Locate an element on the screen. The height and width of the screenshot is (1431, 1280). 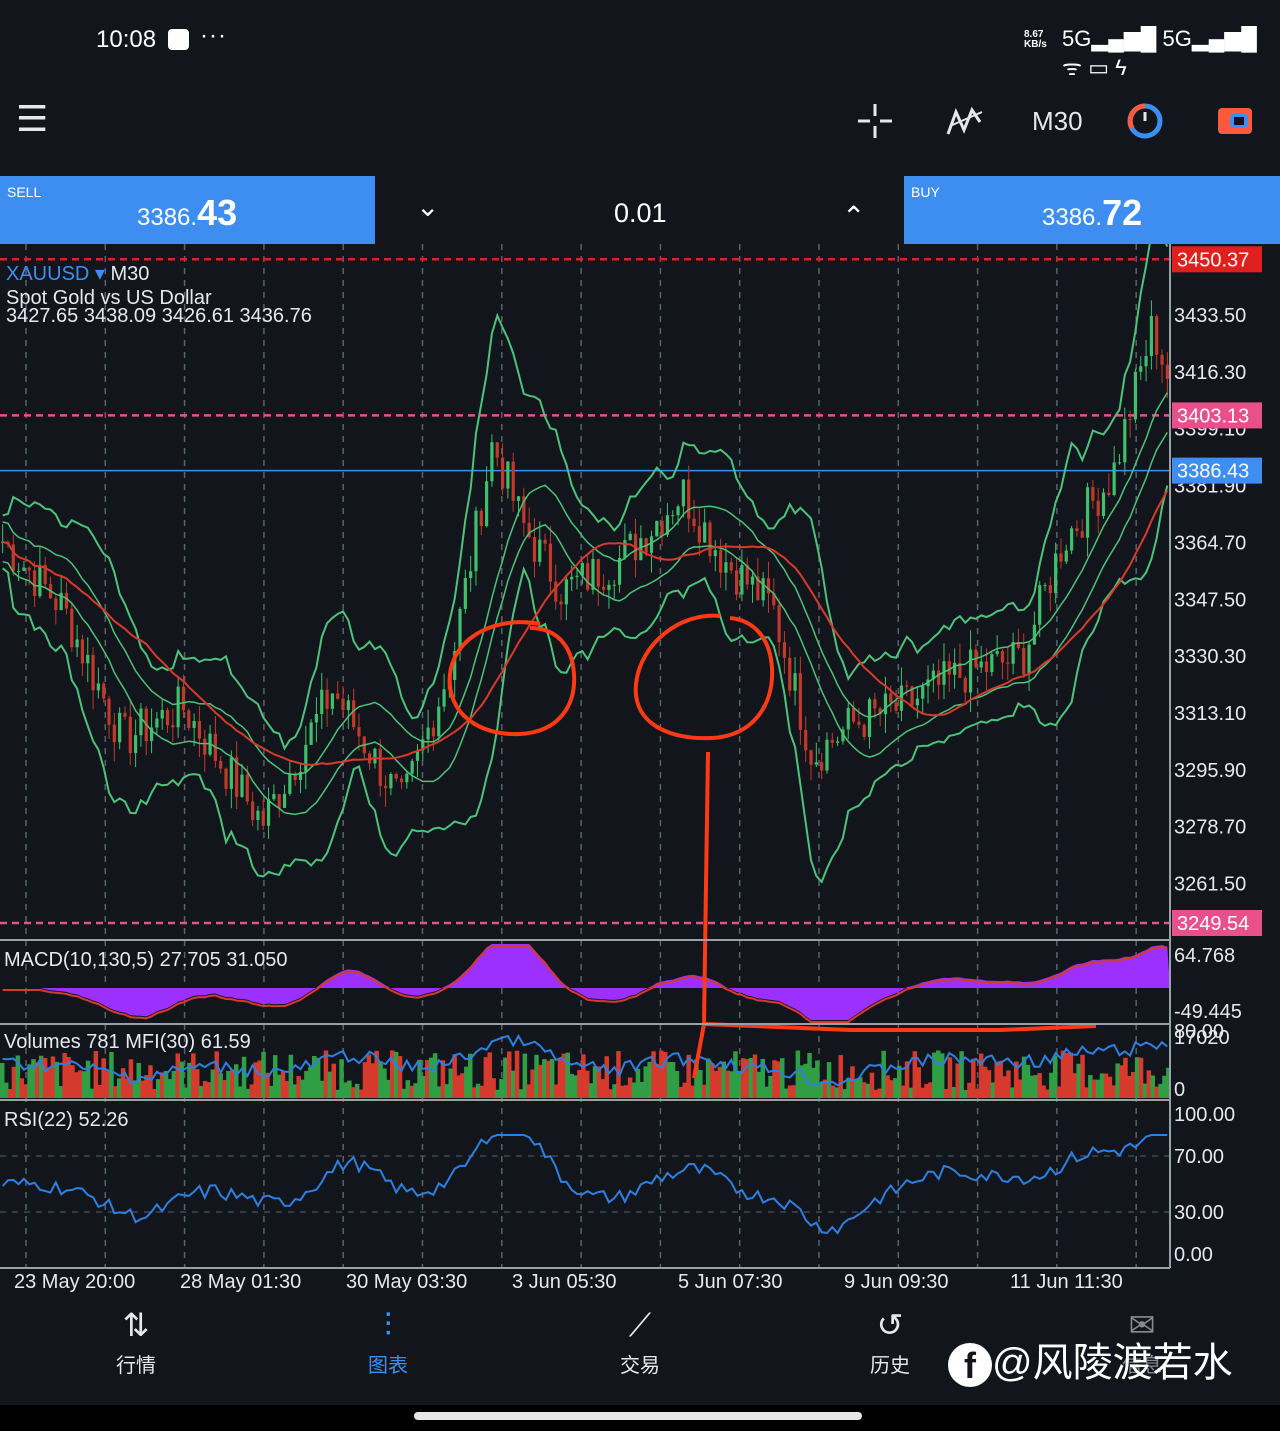
trade-nav-icon: ⟋ is located at coordinates (640, 1325).